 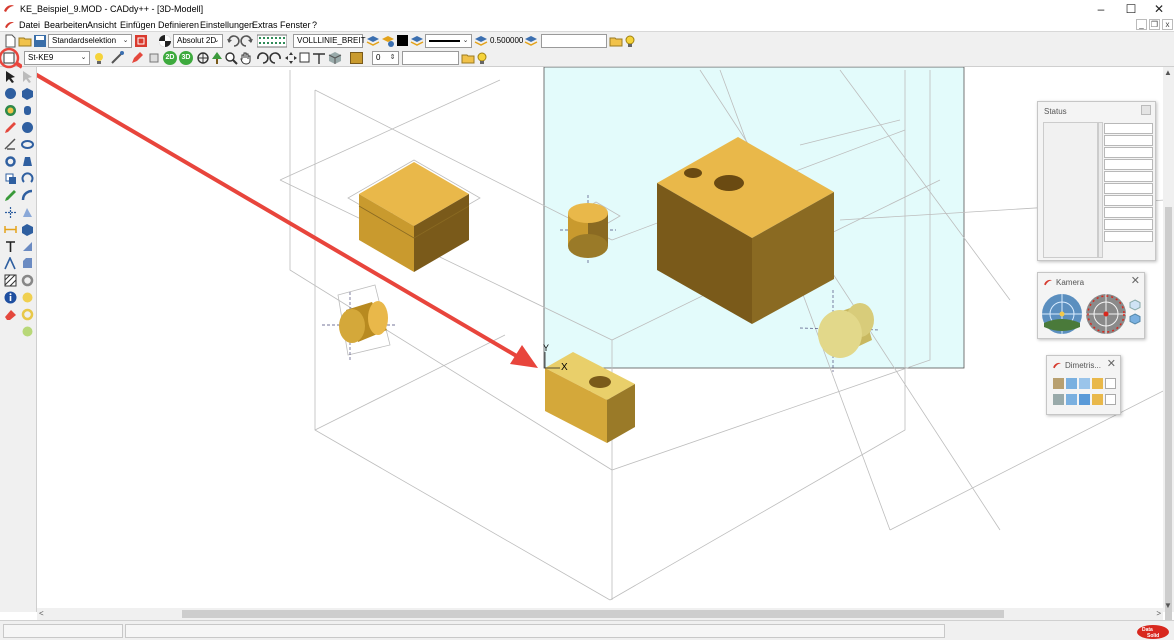 What do you see at coordinates (27, 76) in the screenshot?
I see `pointer-alt-icon` at bounding box center [27, 76].